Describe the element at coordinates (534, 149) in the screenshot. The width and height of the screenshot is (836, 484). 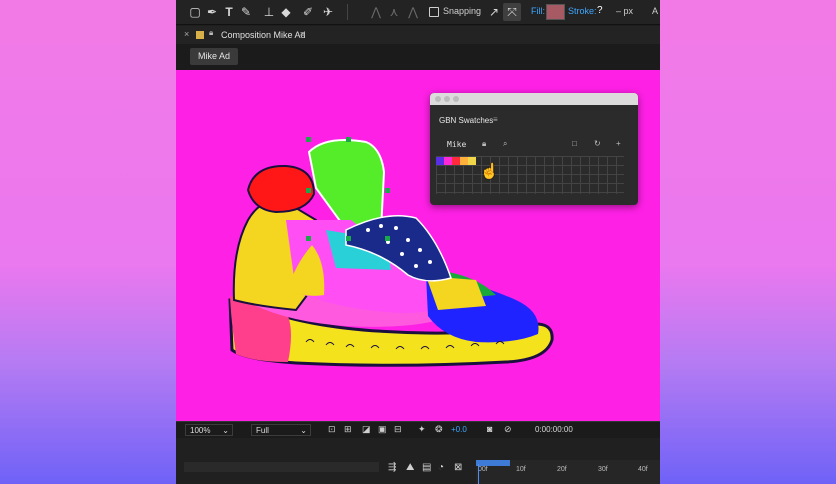
I see `swatches-panel: GBN Swatches ≡ Mike 🔒︎ ⌕ □ ↻ + ☝` at that location.